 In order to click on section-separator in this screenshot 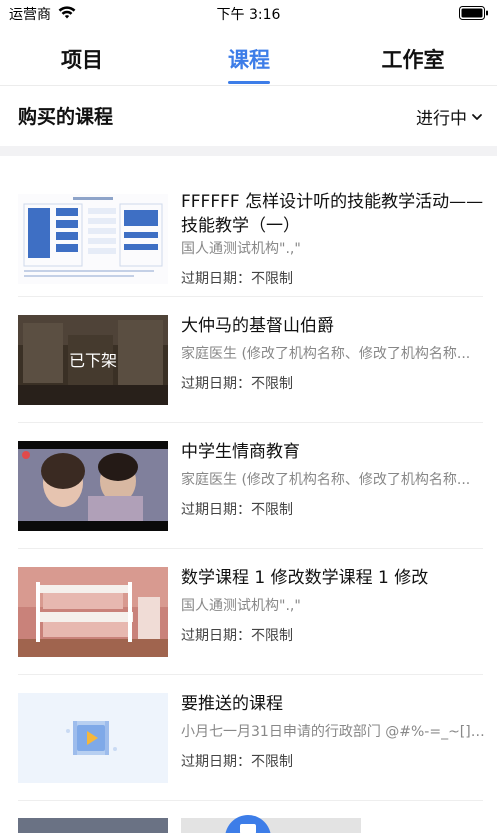, I will do `click(248, 151)`.